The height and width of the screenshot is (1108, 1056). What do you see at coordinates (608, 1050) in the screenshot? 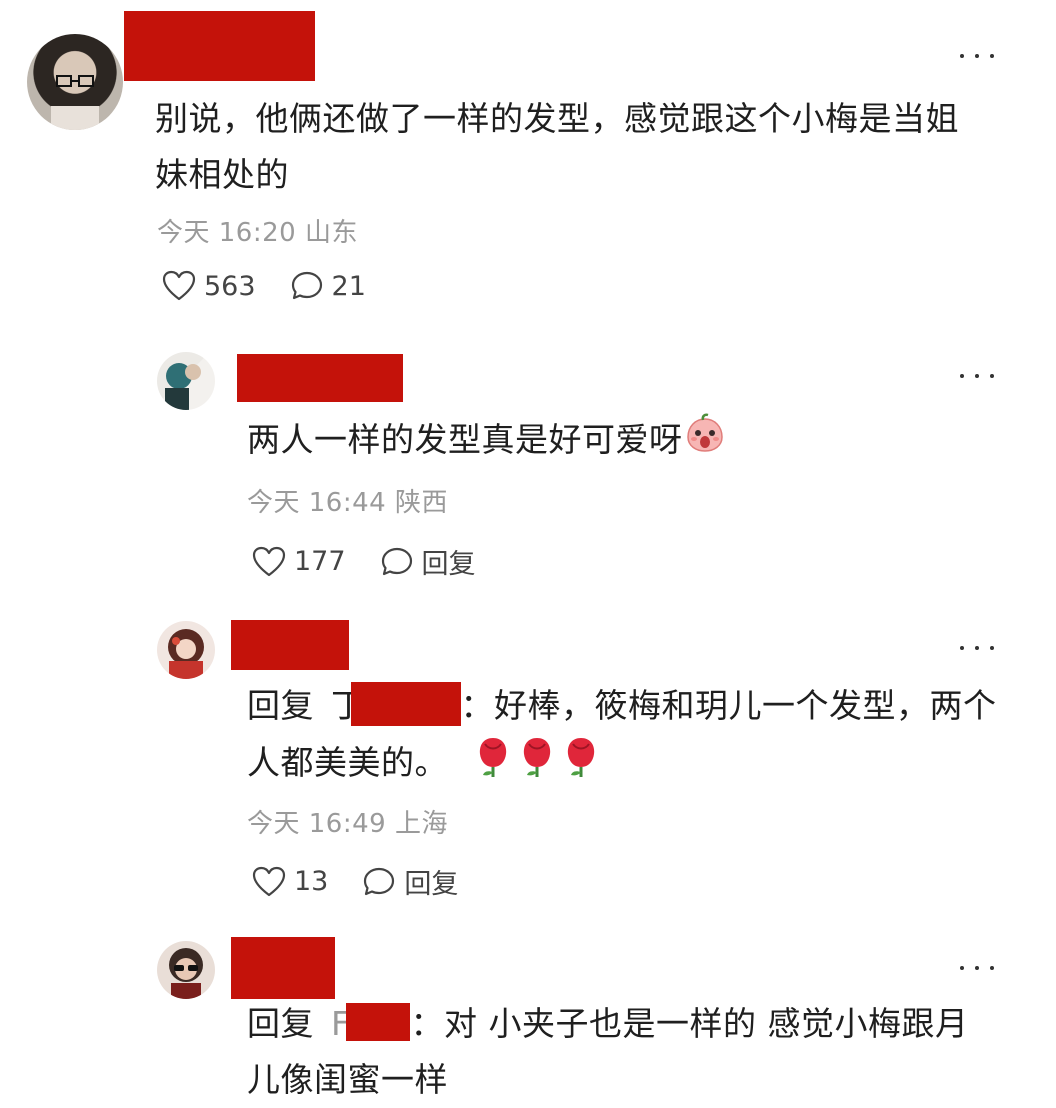
I see `comment-text: 回复 F ：对 小夹子也是一样的 感觉小梅跟月 儿像闺蜜一样` at bounding box center [608, 1050].